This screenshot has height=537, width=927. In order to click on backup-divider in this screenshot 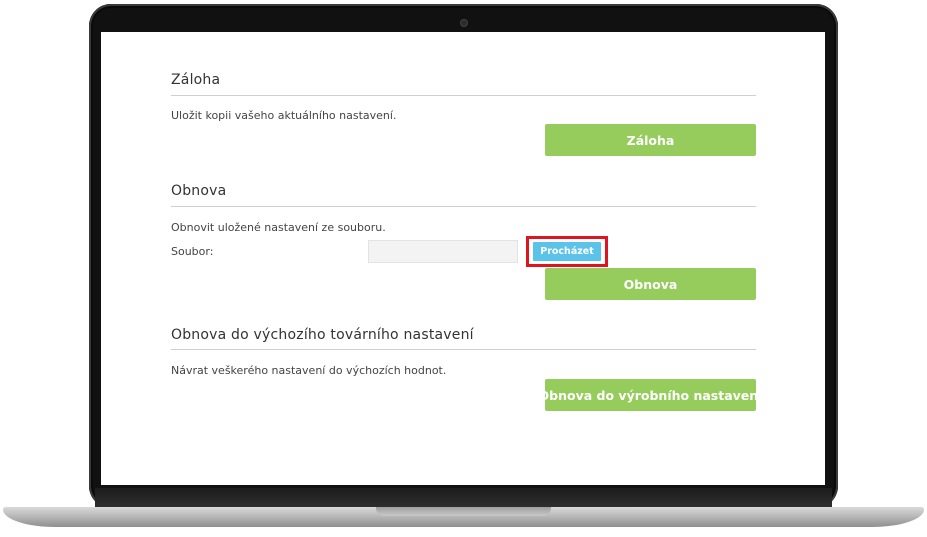, I will do `click(463, 95)`.